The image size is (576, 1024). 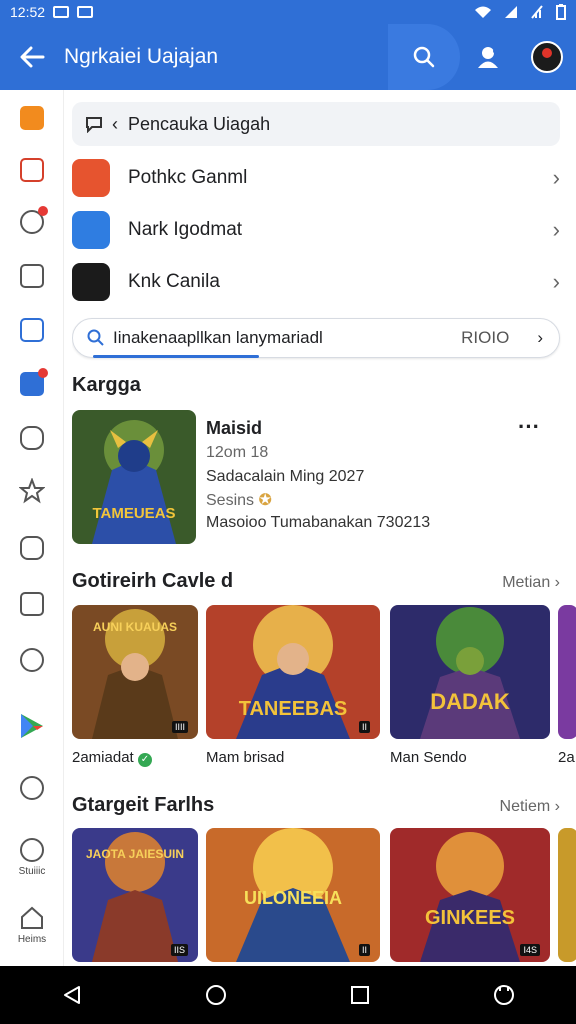 What do you see at coordinates (316, 282) in the screenshot?
I see `list-item: Knk Canila ›` at bounding box center [316, 282].